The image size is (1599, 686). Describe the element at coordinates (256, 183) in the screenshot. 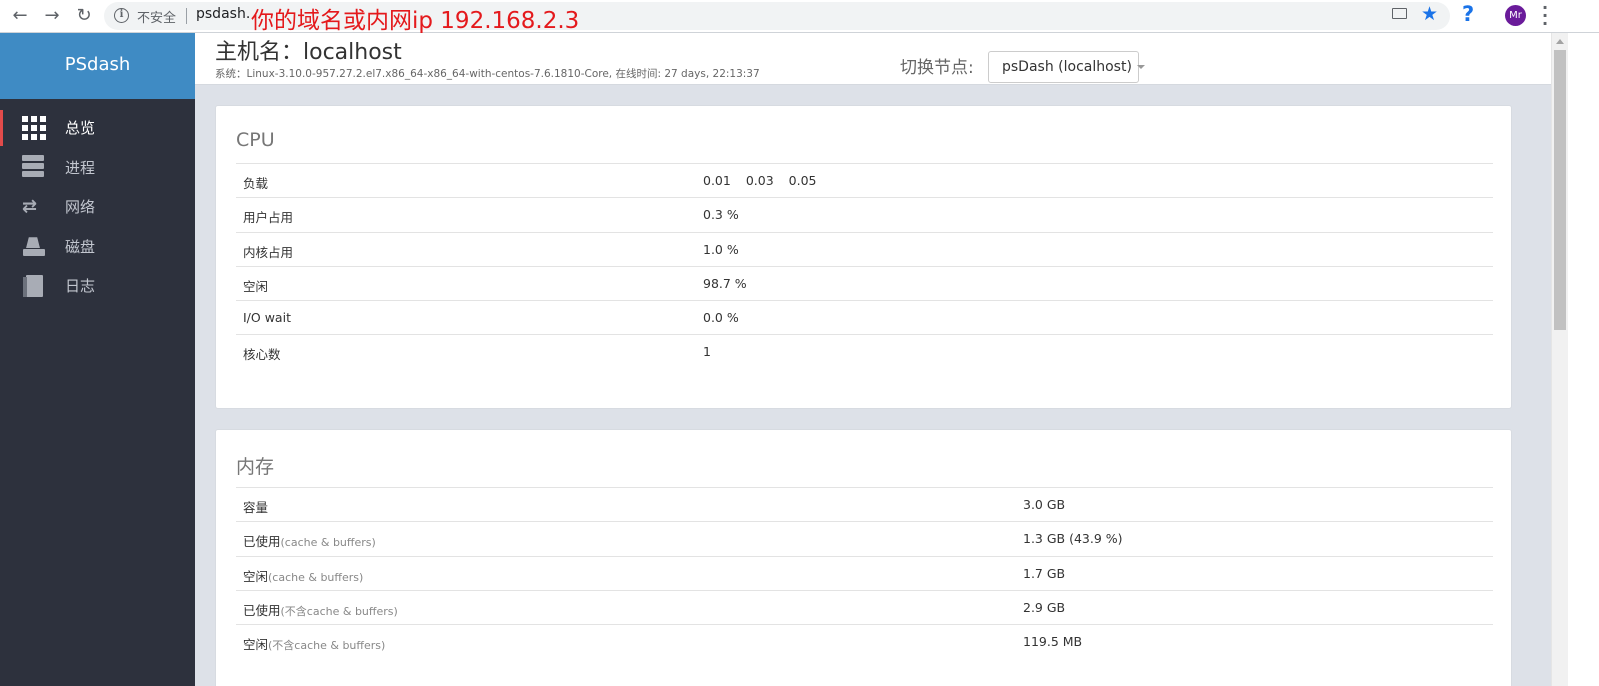

I see `row-label: 负载` at that location.